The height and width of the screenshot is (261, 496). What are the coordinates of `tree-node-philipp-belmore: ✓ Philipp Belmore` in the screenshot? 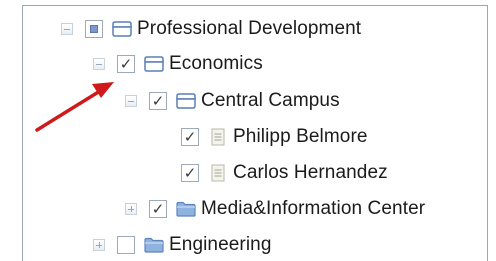 It's located at (262, 137).